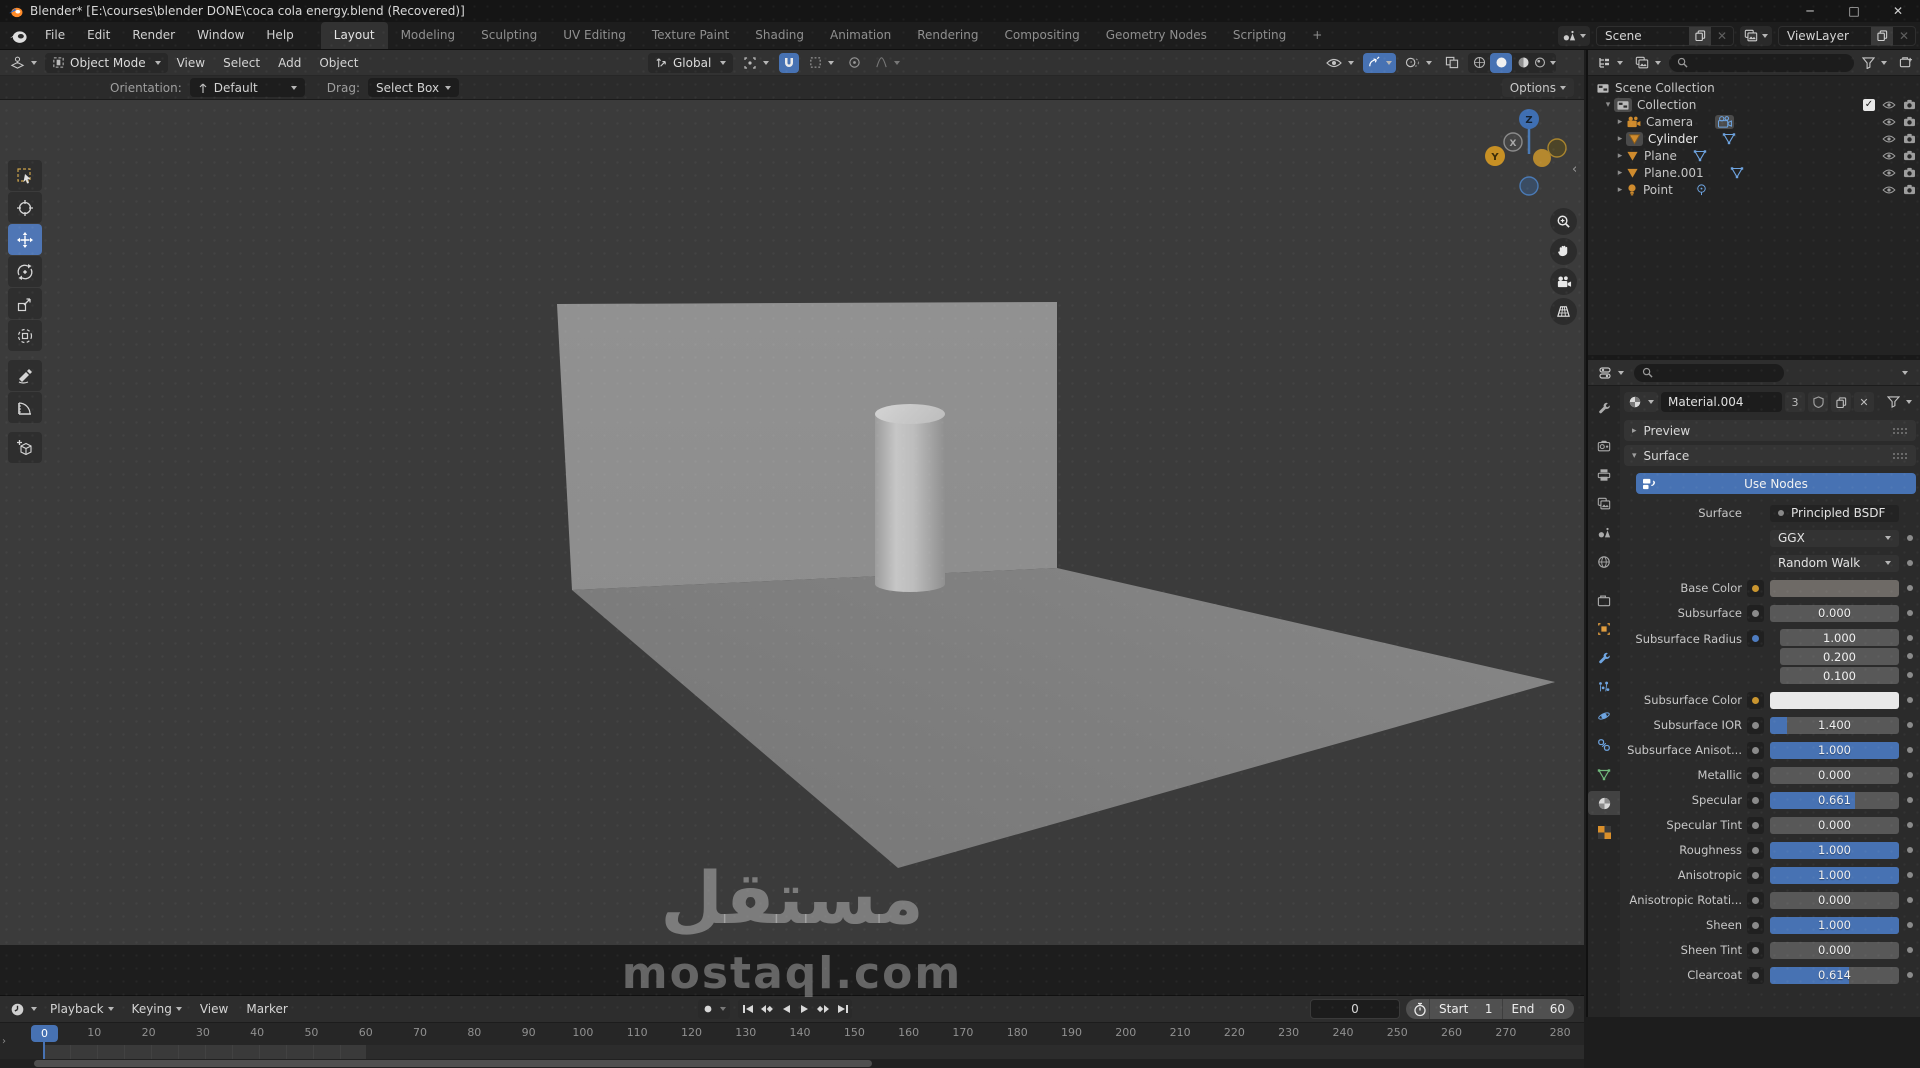  What do you see at coordinates (1874, 63) in the screenshot?
I see `outliner-filter-button` at bounding box center [1874, 63].